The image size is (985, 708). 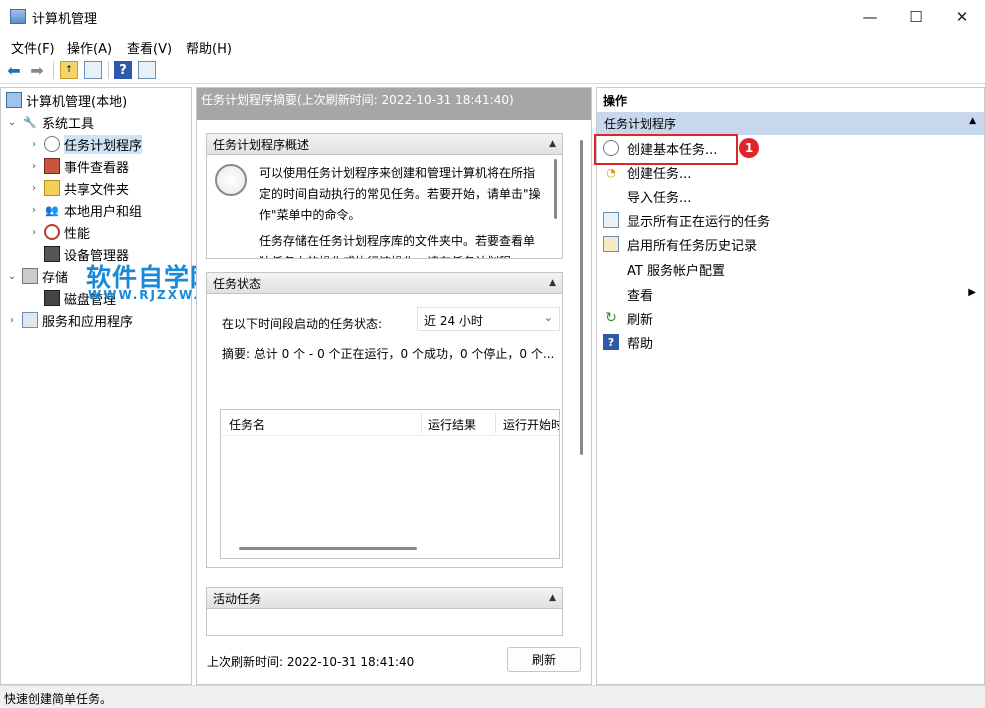 What do you see at coordinates (384, 598) in the screenshot?
I see `active-tasks-section-header: 活动任务 ▲` at bounding box center [384, 598].